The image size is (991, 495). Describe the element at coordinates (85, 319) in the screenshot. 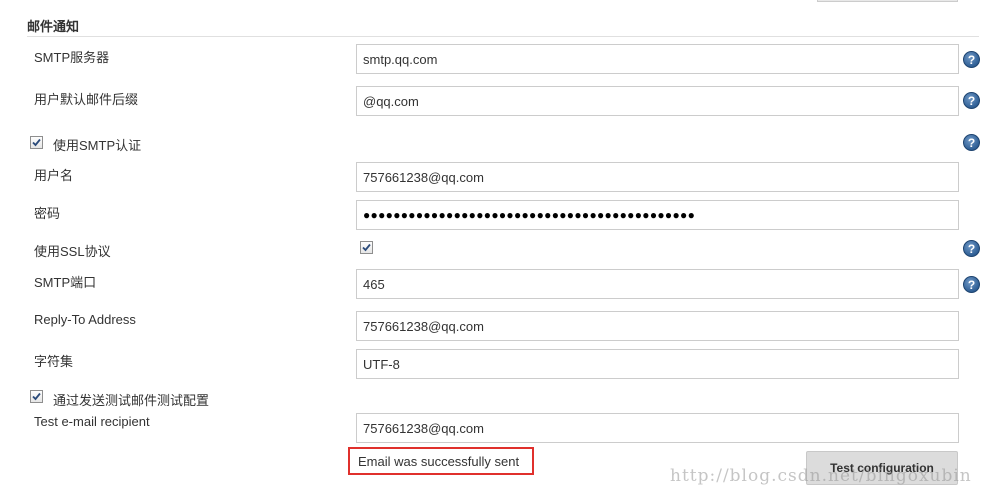

I see `reply-to-label: Reply-To Address` at that location.